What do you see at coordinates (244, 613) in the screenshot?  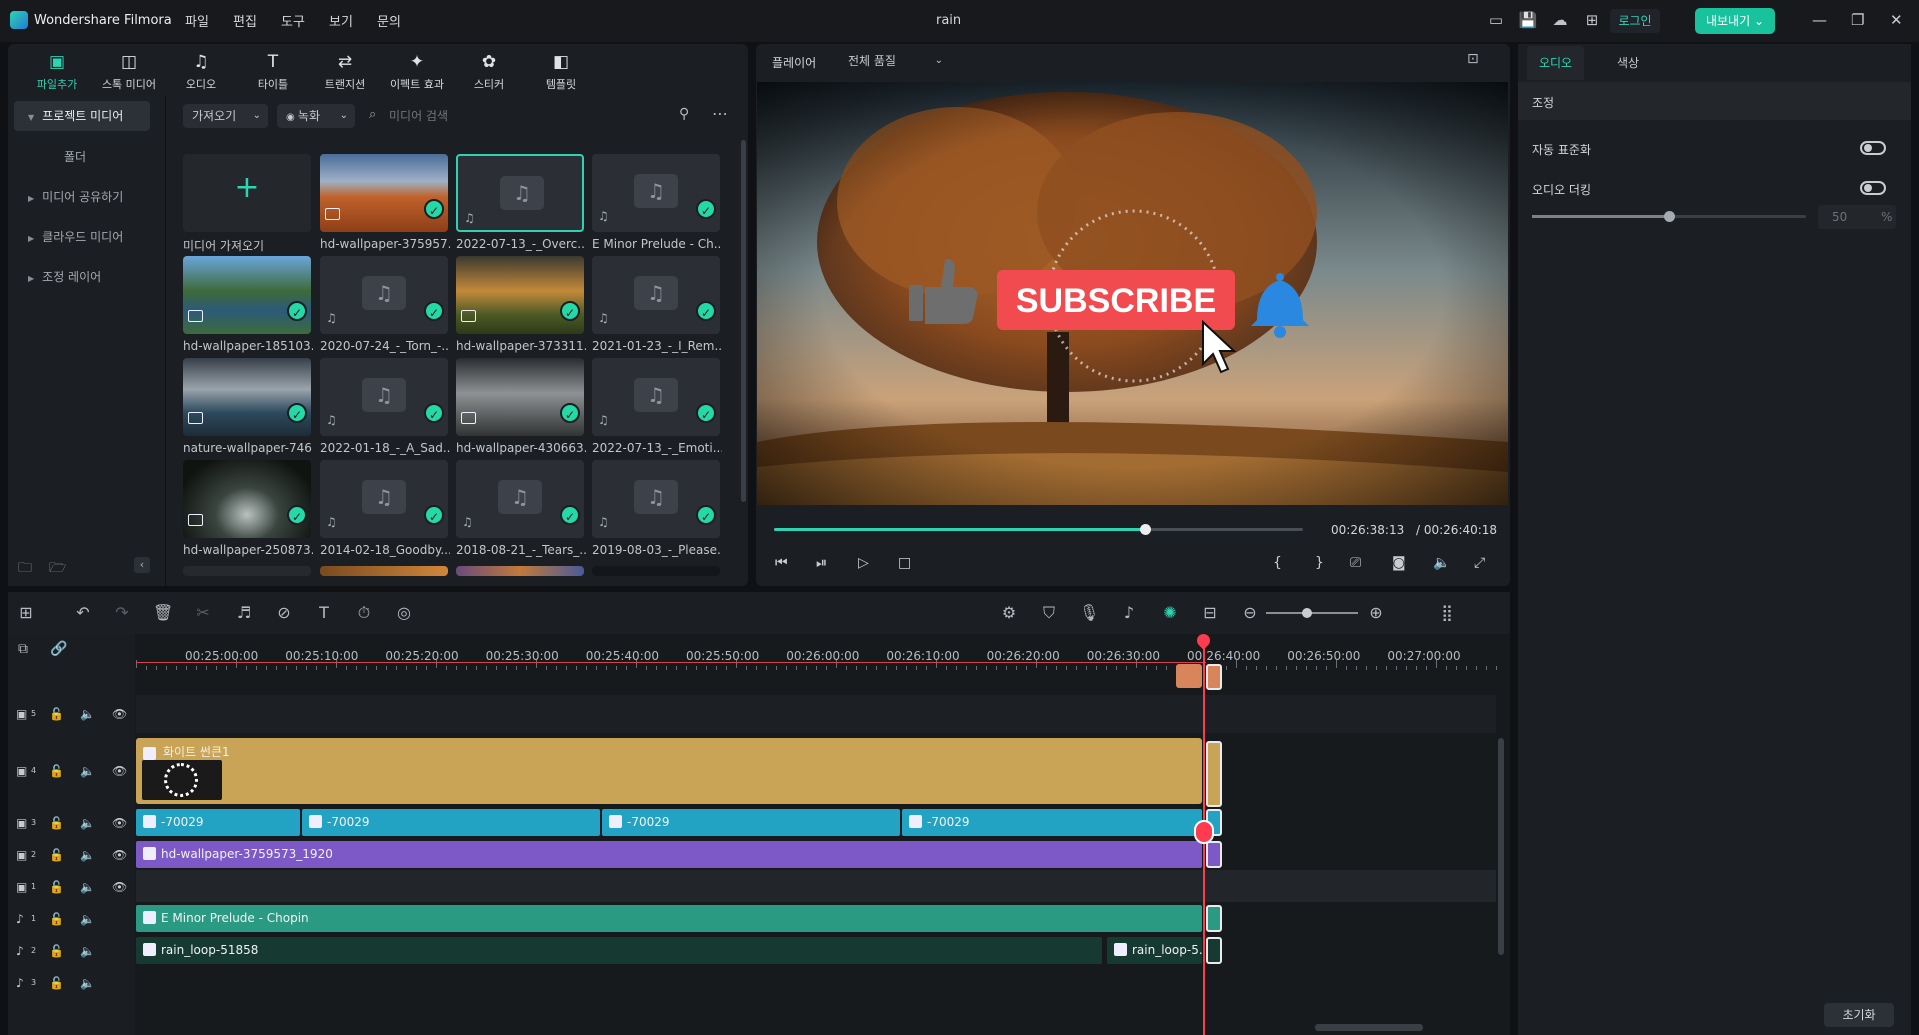 I see `audio-tools-icon: ♬` at bounding box center [244, 613].